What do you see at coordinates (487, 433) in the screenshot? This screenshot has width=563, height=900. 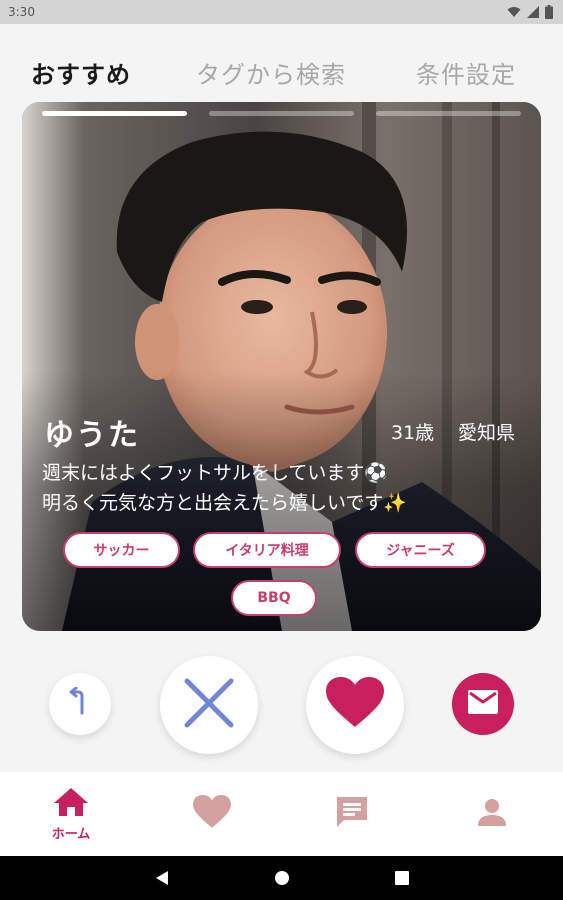 I see `profile-prefecture: 愛知県` at bounding box center [487, 433].